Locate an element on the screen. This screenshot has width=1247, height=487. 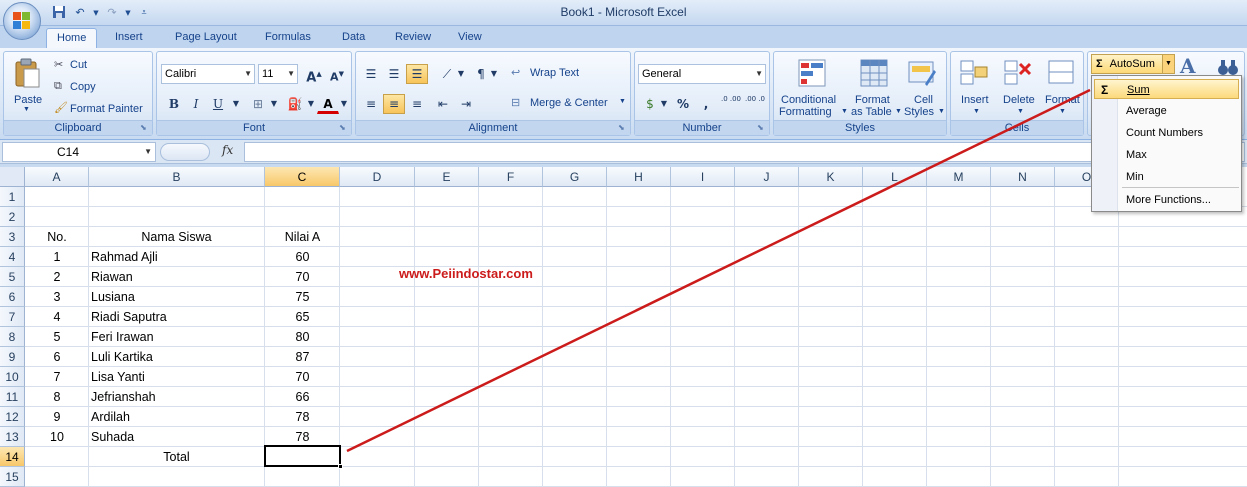
cut-button: ✂ Cut is located at coordinates (101, 66).